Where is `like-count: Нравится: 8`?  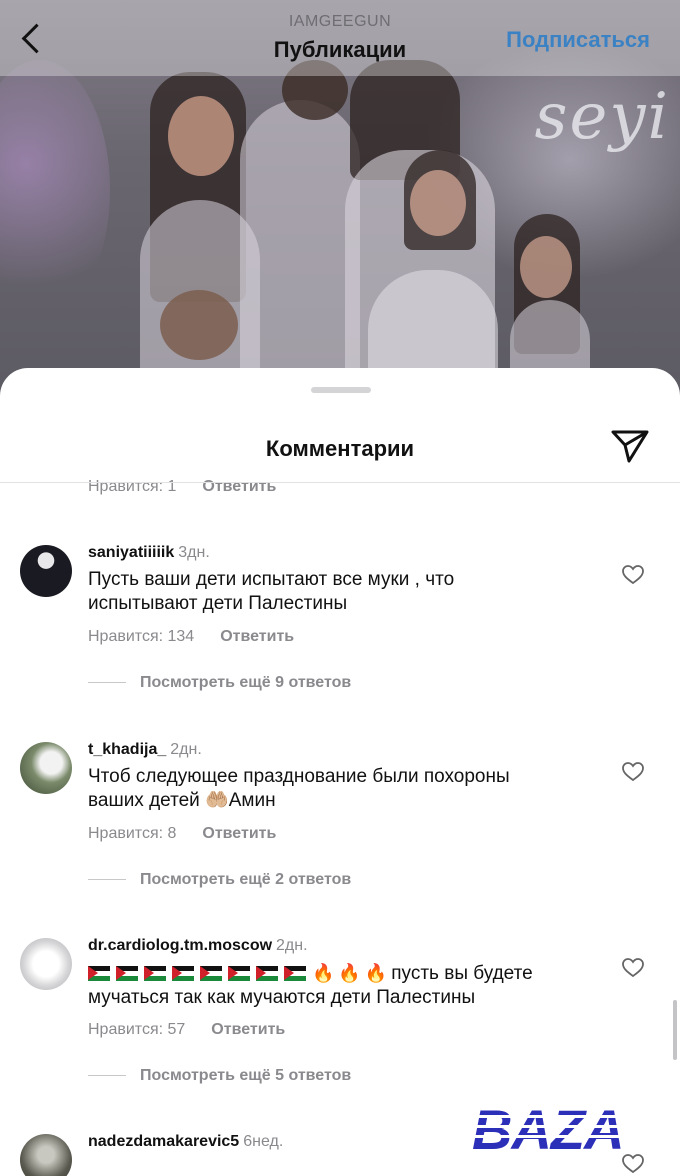
like-count: Нравится: 8 is located at coordinates (132, 833).